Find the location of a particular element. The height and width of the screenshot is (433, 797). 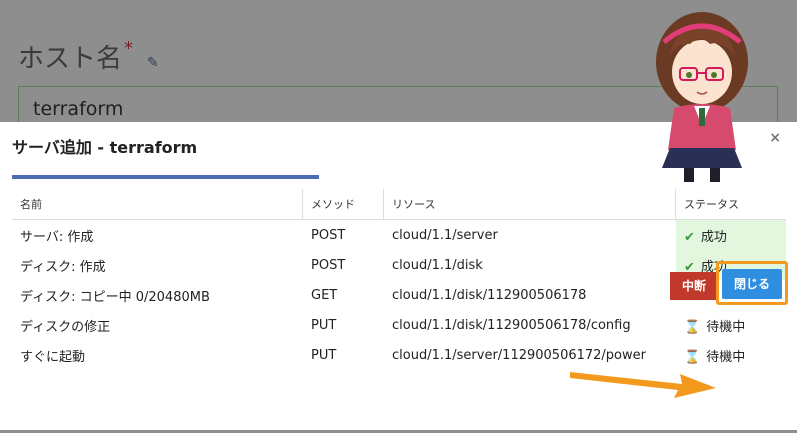

hostname-label-text: ホスト名 is located at coordinates (70, 59).